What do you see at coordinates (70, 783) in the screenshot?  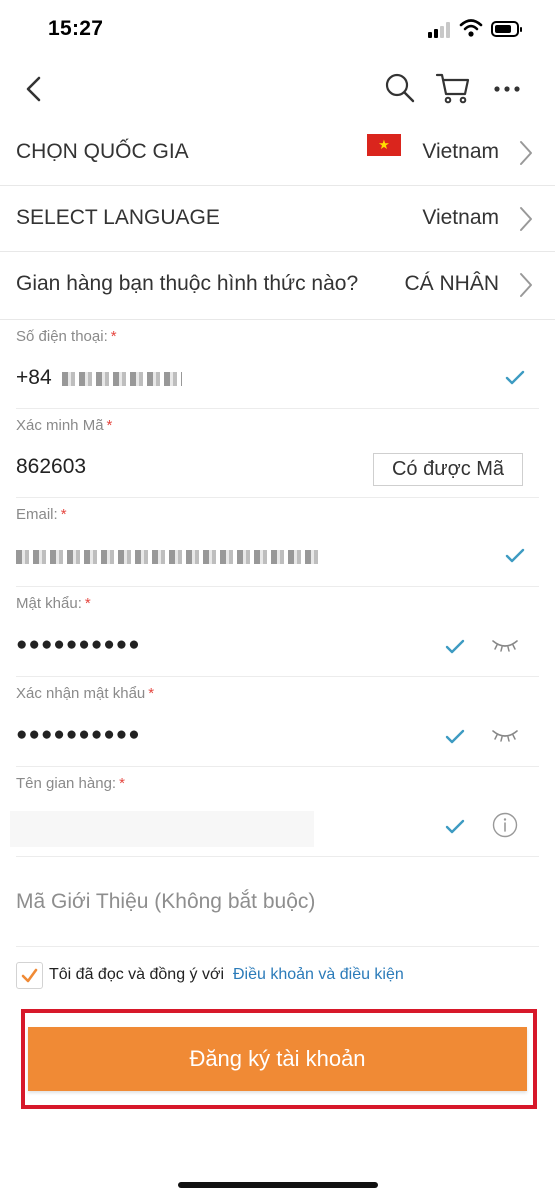 I see `shop-name-label: Tên gian hàng: *` at bounding box center [70, 783].